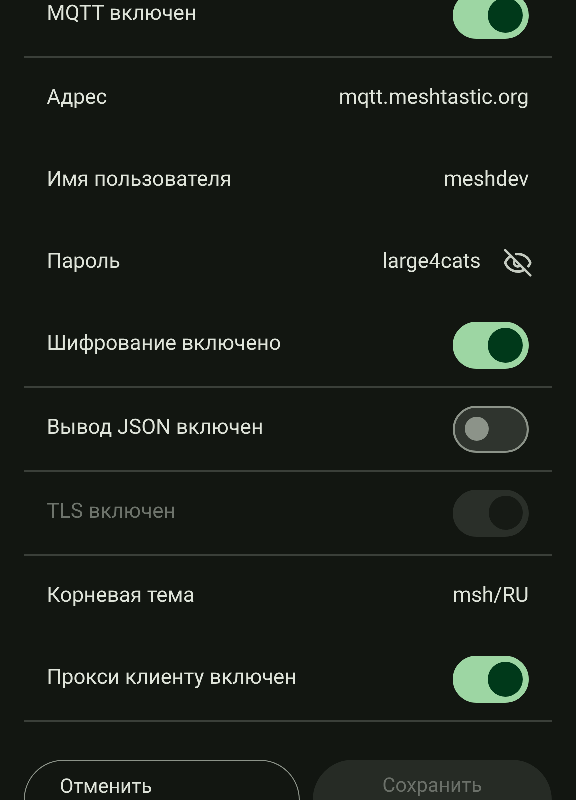  What do you see at coordinates (486, 180) in the screenshot?
I see `setting-value: meshdev` at bounding box center [486, 180].